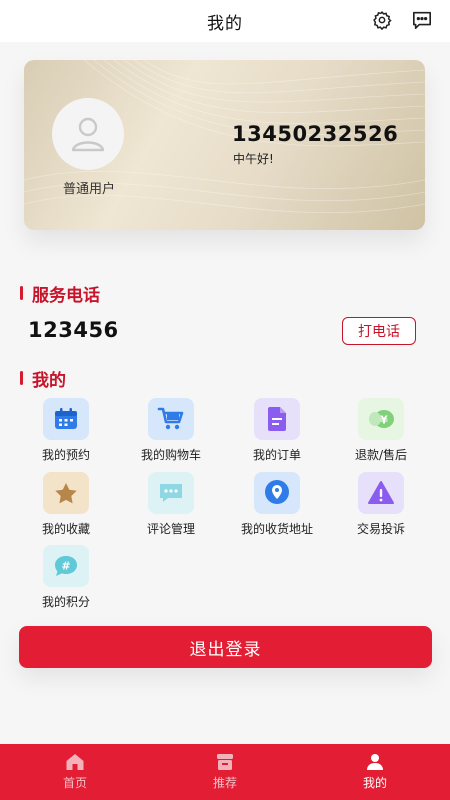 Image resolution: width=450 pixels, height=800 pixels. I want to click on bottom-tab-bar: 首页 推荐 我的, so click(225, 772).